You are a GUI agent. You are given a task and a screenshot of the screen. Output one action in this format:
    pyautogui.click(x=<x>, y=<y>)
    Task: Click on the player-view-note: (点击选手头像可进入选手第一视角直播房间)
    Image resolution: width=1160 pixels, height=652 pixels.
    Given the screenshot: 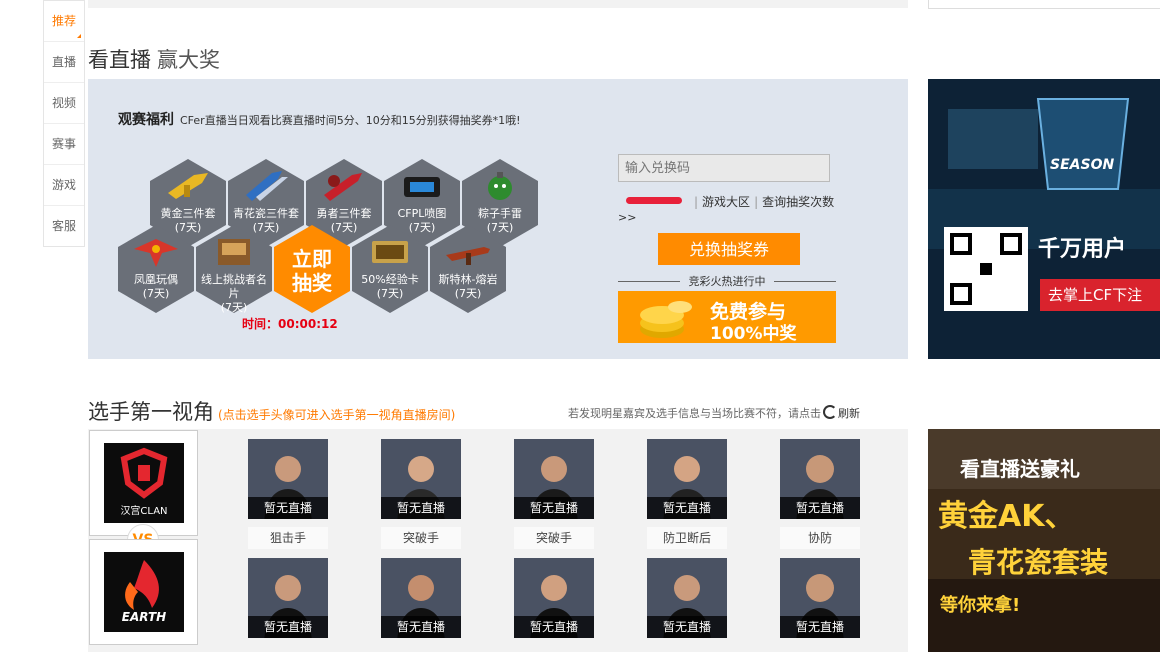 What is the action you would take?
    pyautogui.click(x=337, y=415)
    